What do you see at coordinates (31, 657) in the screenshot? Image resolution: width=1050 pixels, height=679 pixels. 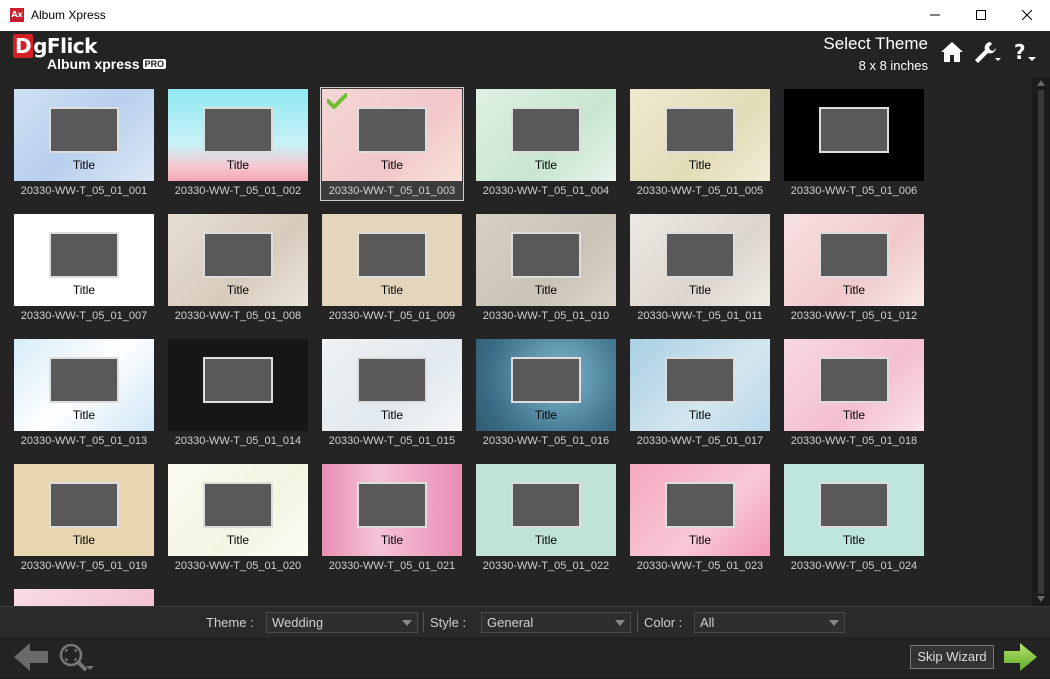 I see `back-arrow-icon` at bounding box center [31, 657].